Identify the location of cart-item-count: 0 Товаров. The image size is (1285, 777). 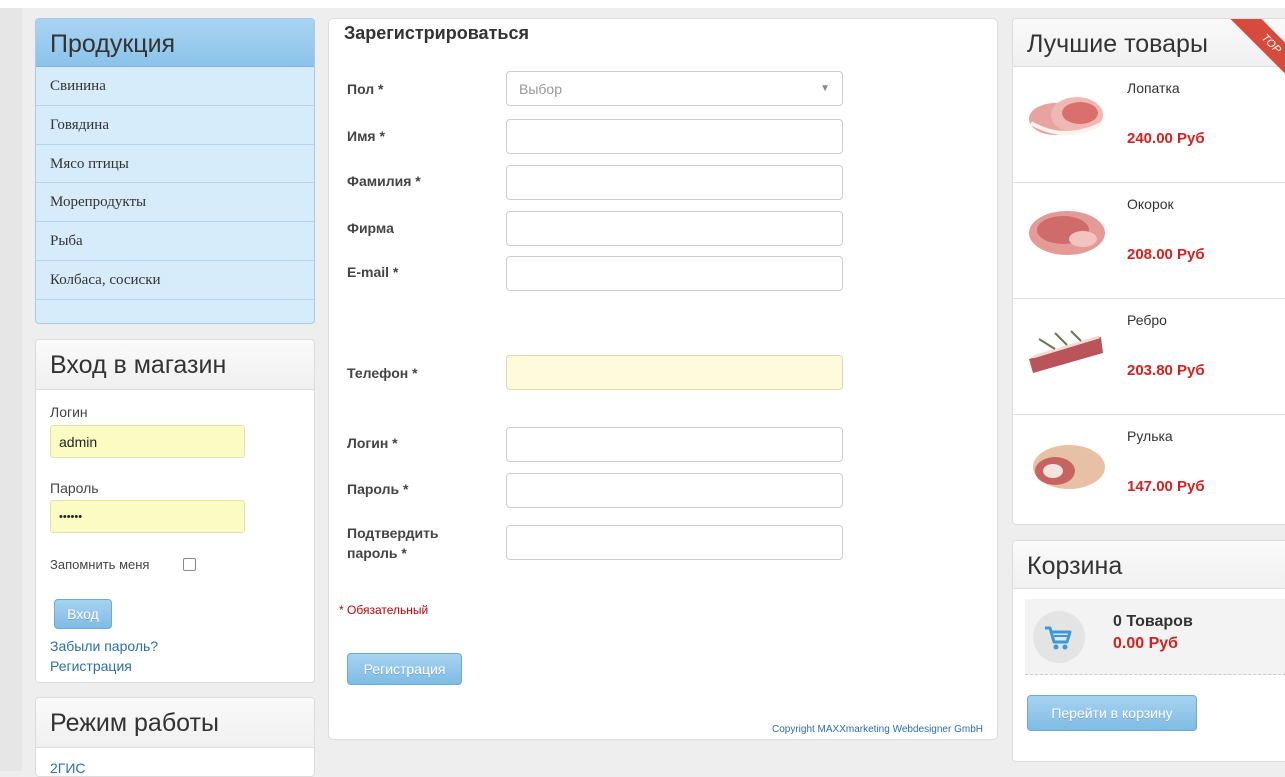
(1153, 621).